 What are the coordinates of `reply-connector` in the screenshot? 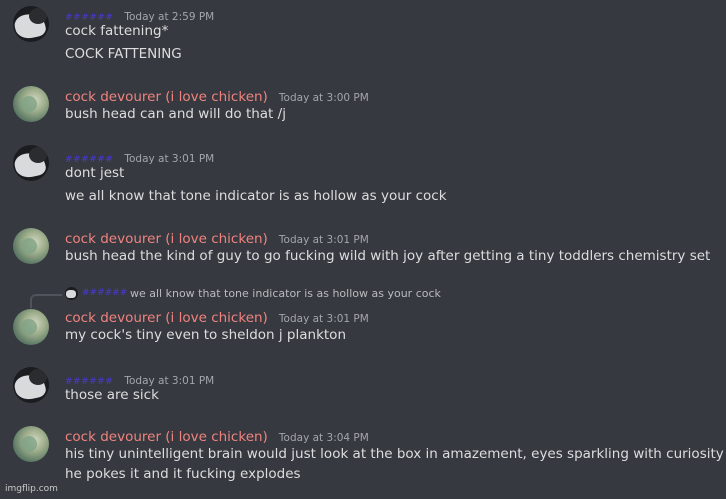 It's located at (46, 301).